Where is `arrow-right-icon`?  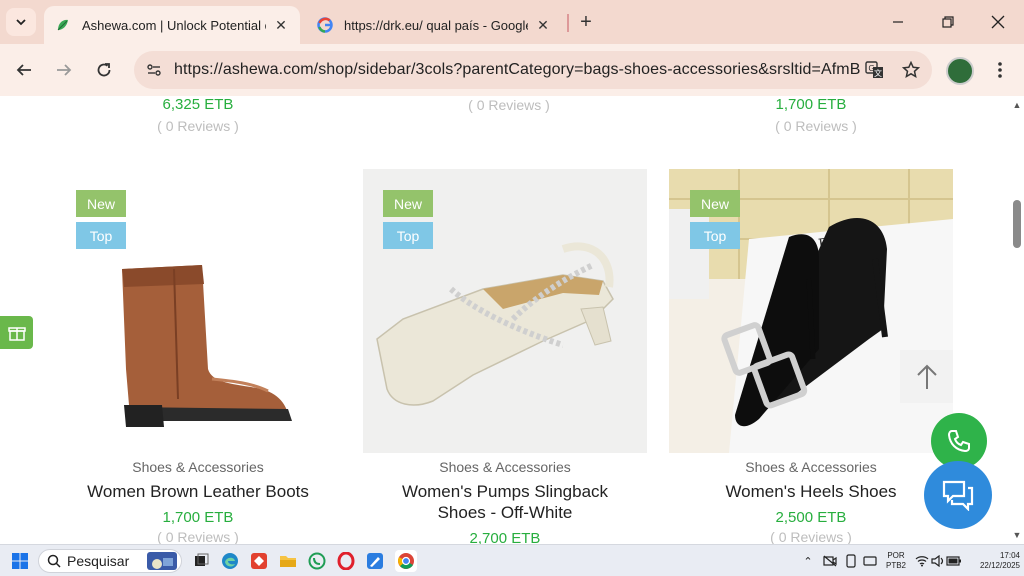 arrow-right-icon is located at coordinates (64, 70).